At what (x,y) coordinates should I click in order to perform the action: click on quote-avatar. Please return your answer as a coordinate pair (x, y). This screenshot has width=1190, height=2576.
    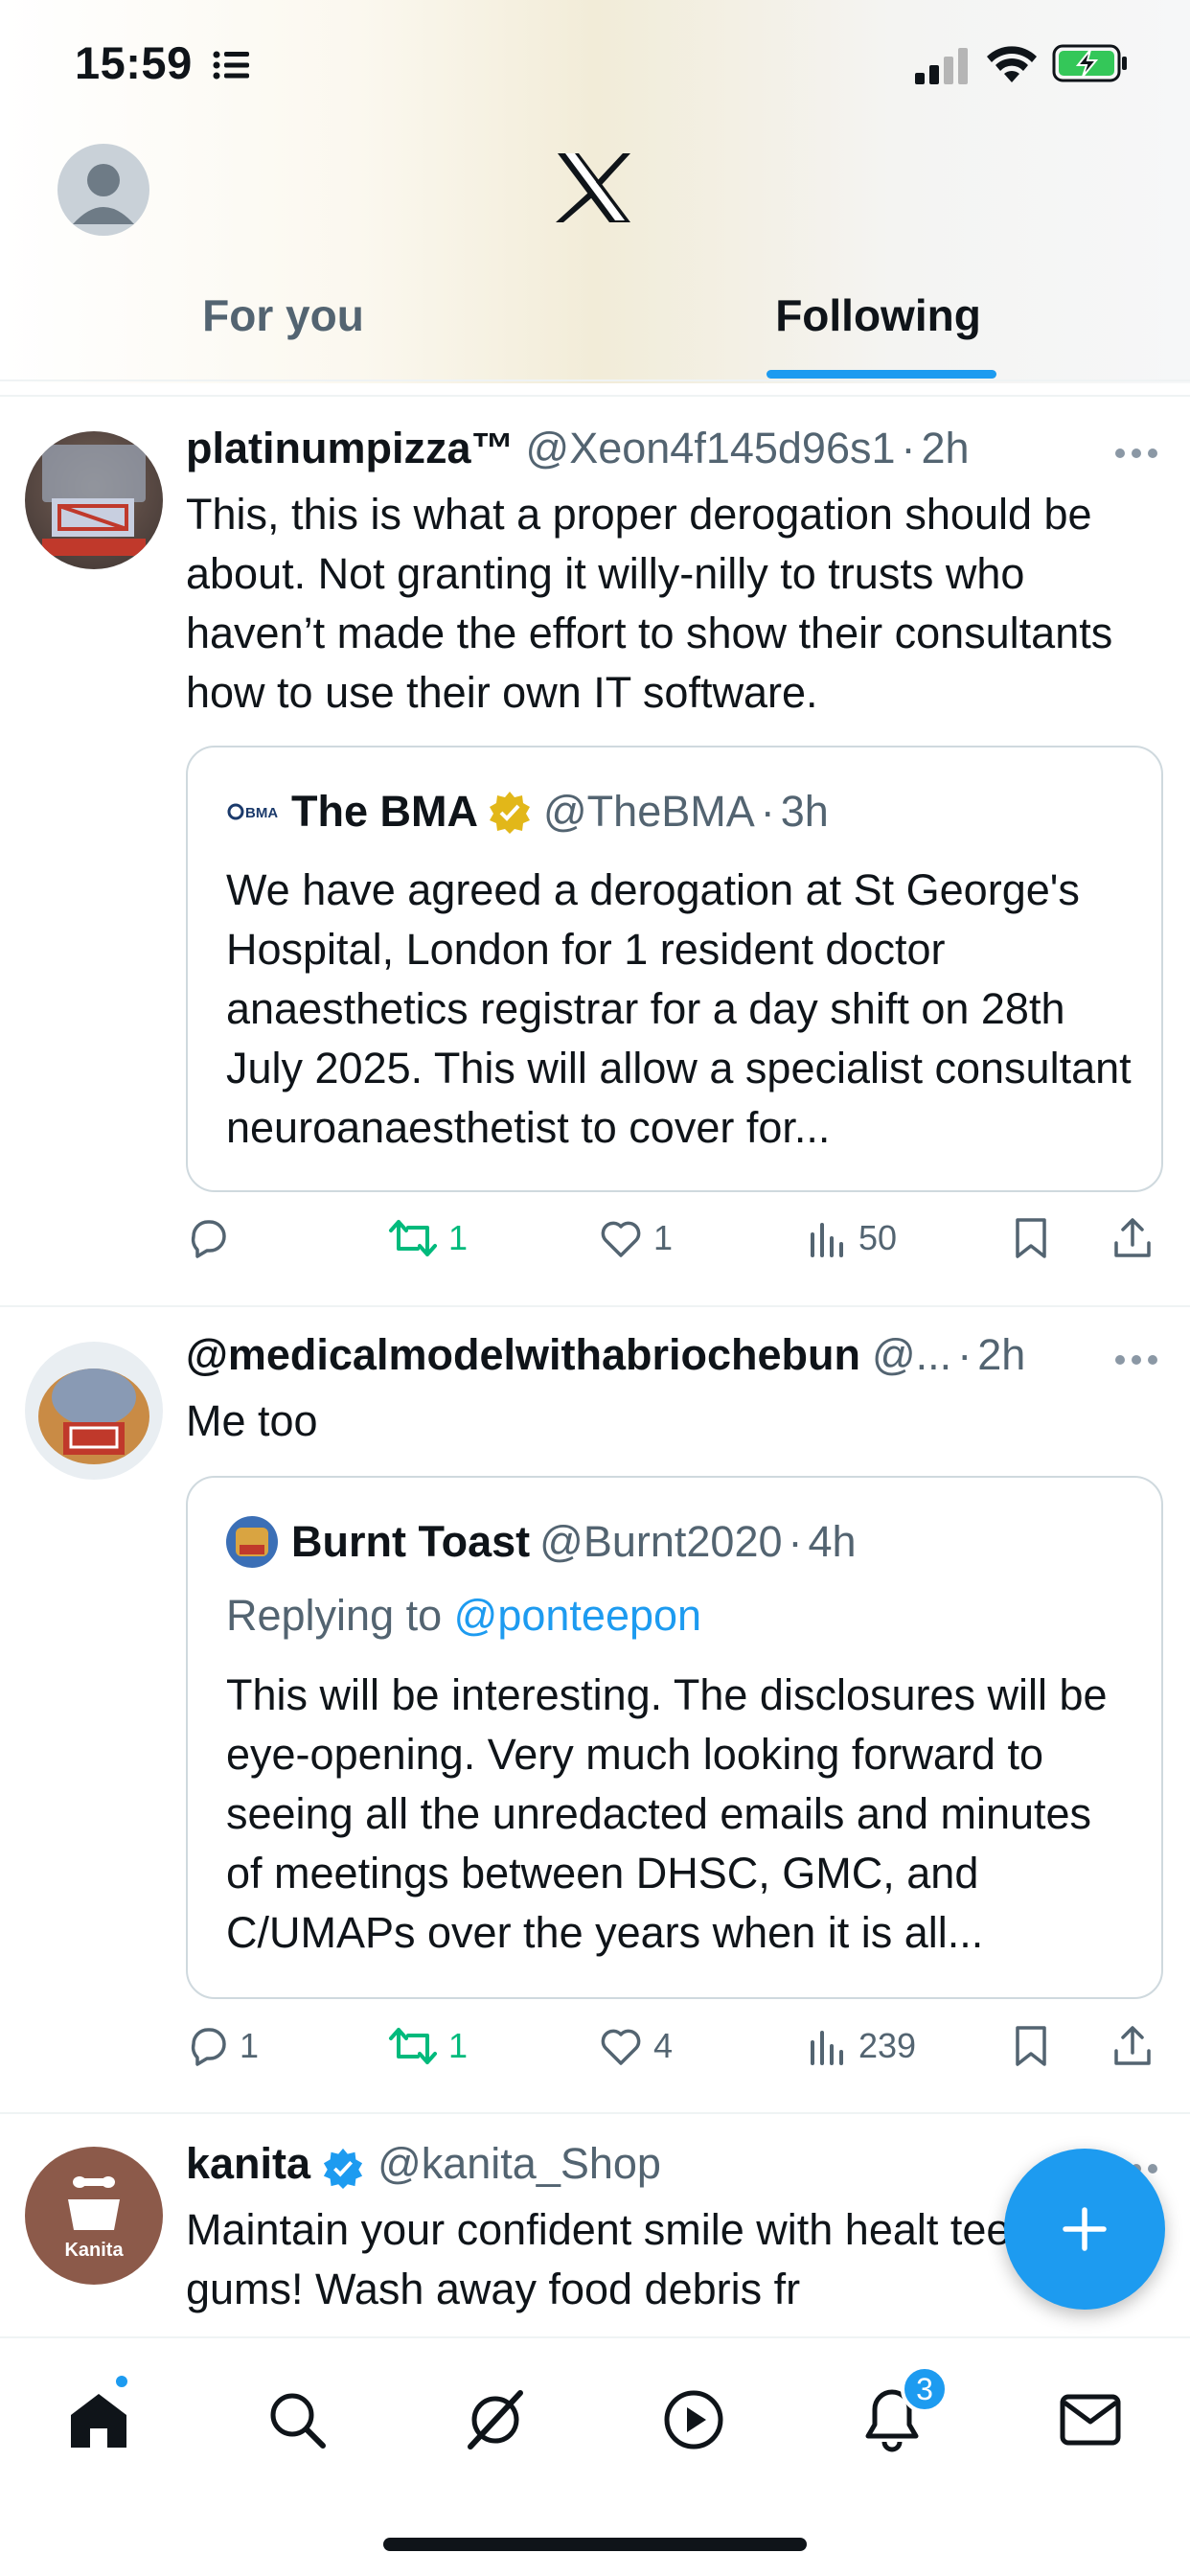
    Looking at the image, I should click on (252, 1542).